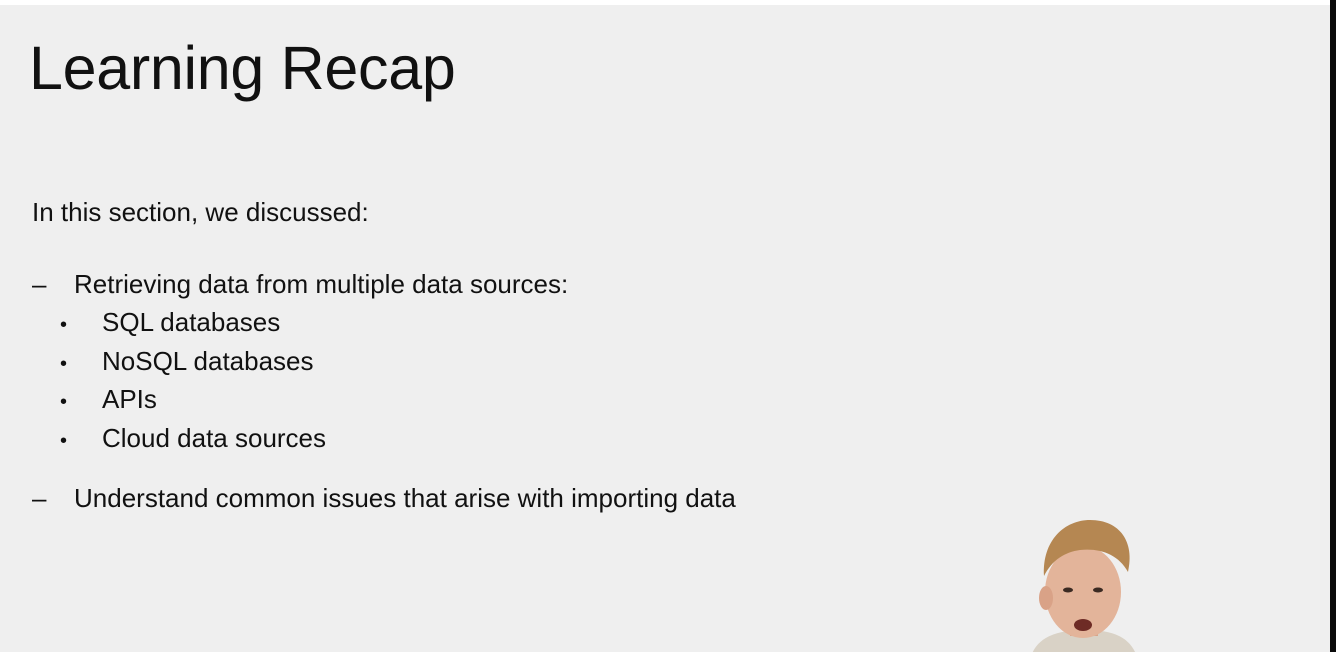  I want to click on list-item: • APIs, so click(193, 401).